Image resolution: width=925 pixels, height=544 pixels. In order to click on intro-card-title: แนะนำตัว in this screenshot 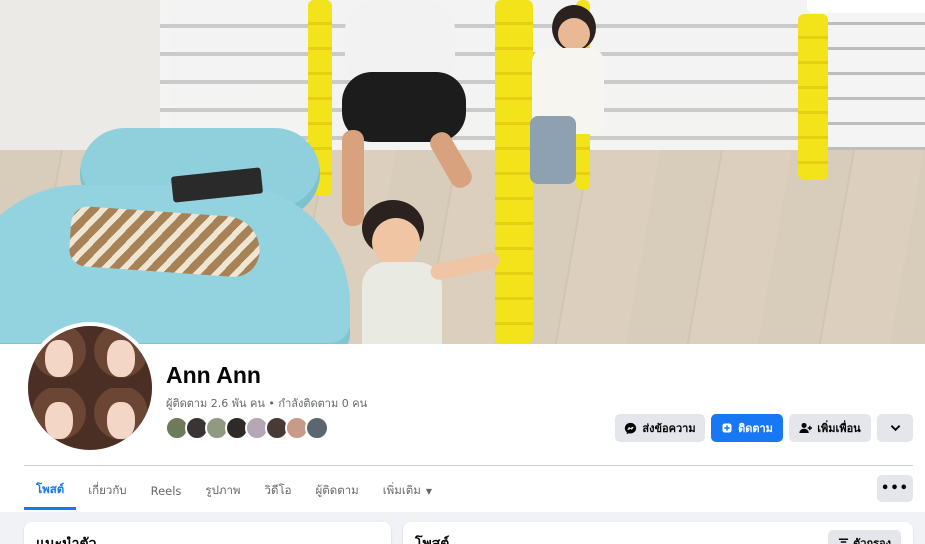, I will do `click(66, 540)`.